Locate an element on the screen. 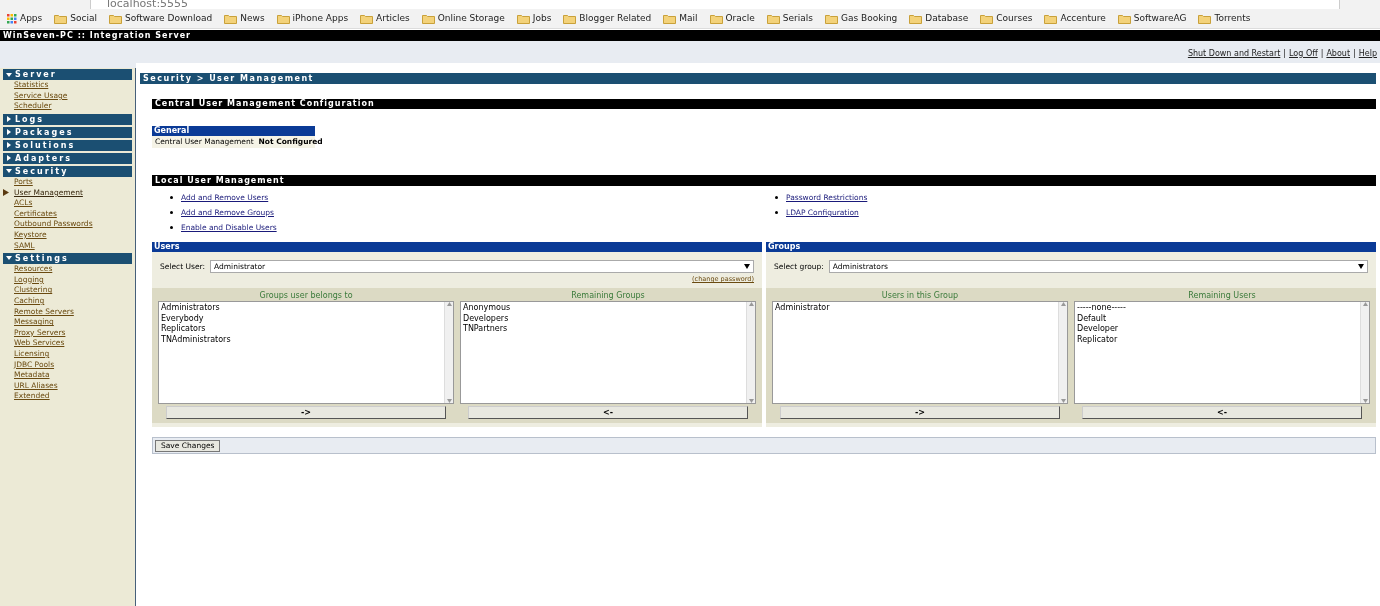 The image size is (1380, 606). bookmark: Accenture is located at coordinates (1075, 18).